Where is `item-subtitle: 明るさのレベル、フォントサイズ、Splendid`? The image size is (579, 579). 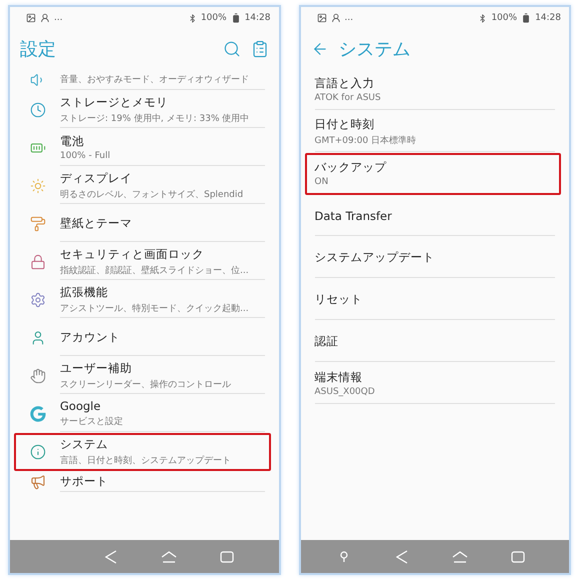 item-subtitle: 明るさのレベル、フォントサイズ、Splendid is located at coordinates (152, 194).